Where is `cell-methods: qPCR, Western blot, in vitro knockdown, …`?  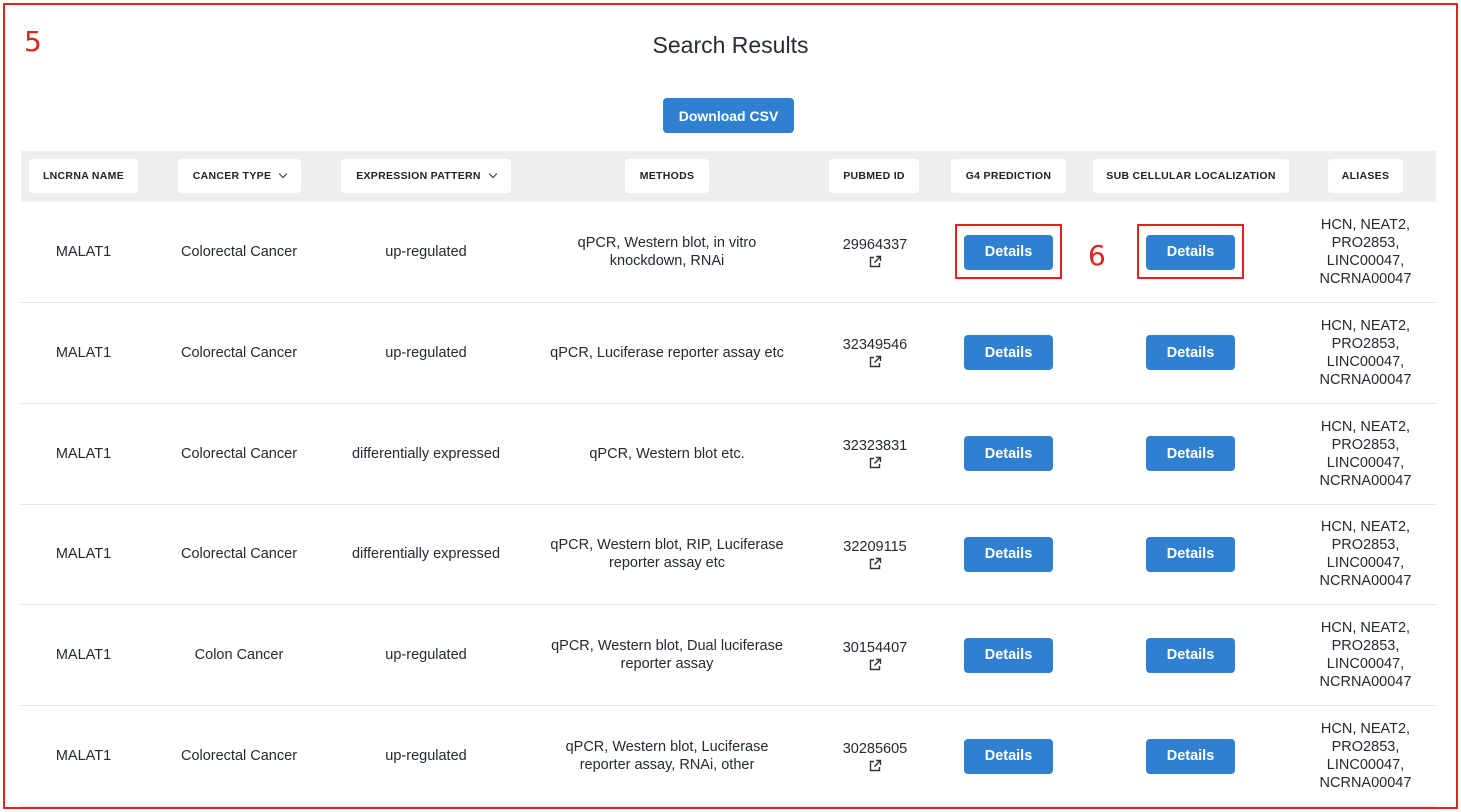
cell-methods: qPCR, Western blot, in vitro knockdown, … is located at coordinates (667, 252).